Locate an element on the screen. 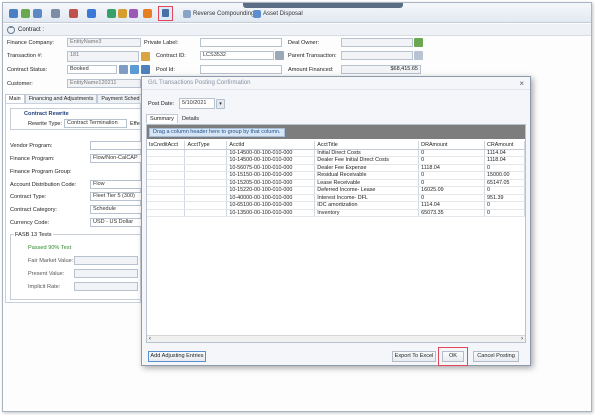  column-header: AcctId is located at coordinates (271, 145).